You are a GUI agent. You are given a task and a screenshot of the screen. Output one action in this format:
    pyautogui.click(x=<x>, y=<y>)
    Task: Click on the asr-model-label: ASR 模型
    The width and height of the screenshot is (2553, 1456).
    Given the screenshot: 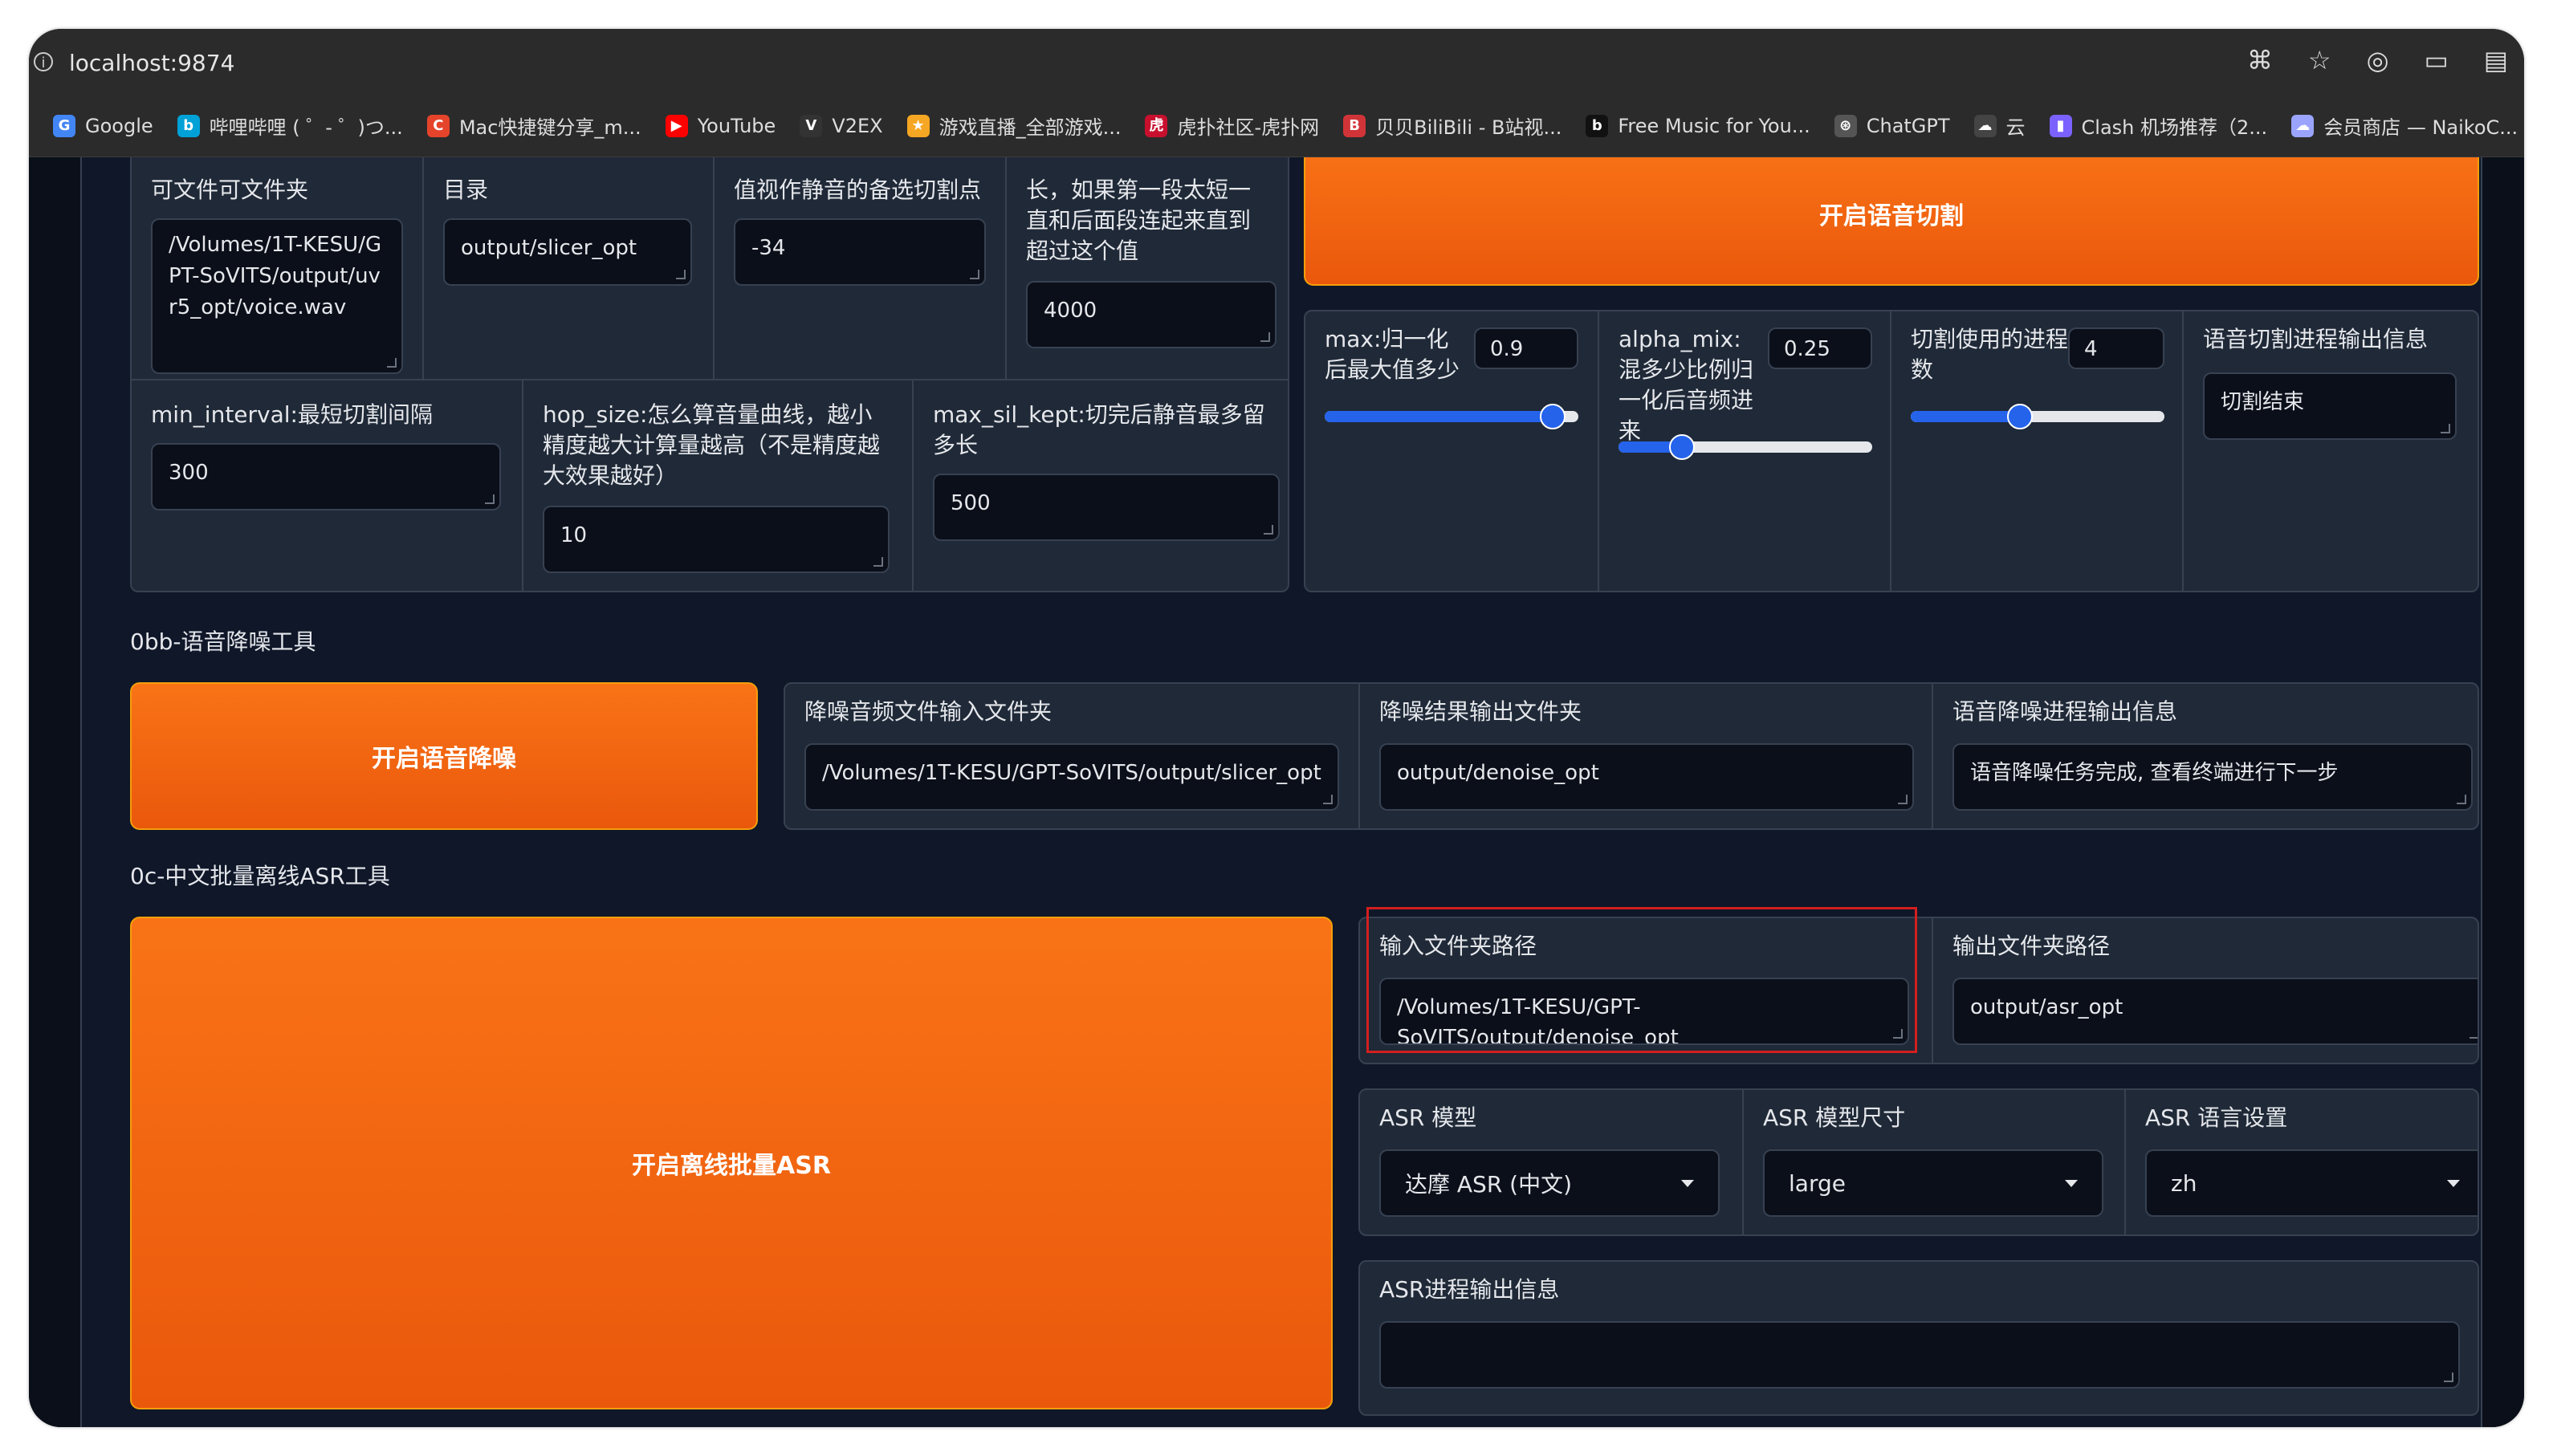 What is the action you would take?
    pyautogui.click(x=1428, y=1117)
    